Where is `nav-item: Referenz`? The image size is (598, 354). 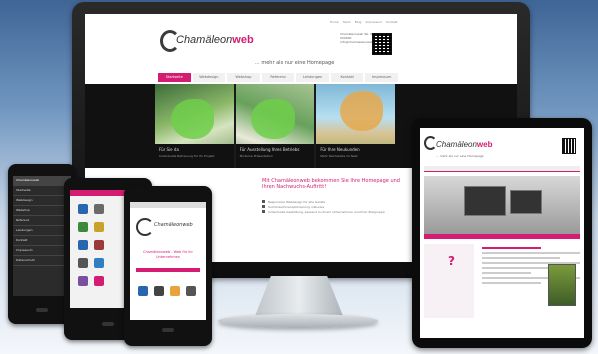
nav-item: Referenz is located at coordinates (278, 77).